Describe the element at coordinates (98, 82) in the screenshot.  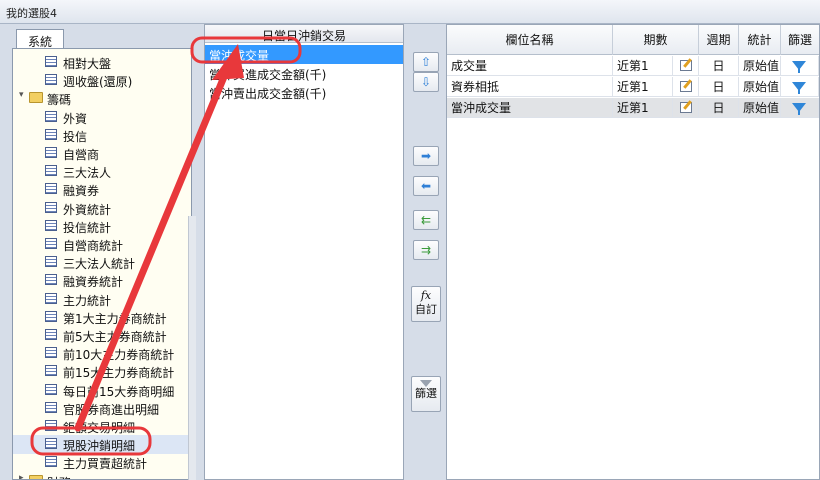
I see `tree-item-label: 週收盤(還原)` at that location.